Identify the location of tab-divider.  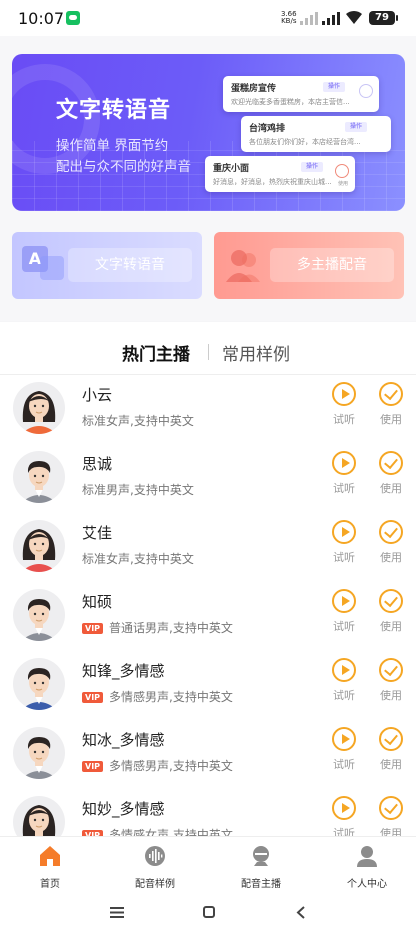
(208, 352).